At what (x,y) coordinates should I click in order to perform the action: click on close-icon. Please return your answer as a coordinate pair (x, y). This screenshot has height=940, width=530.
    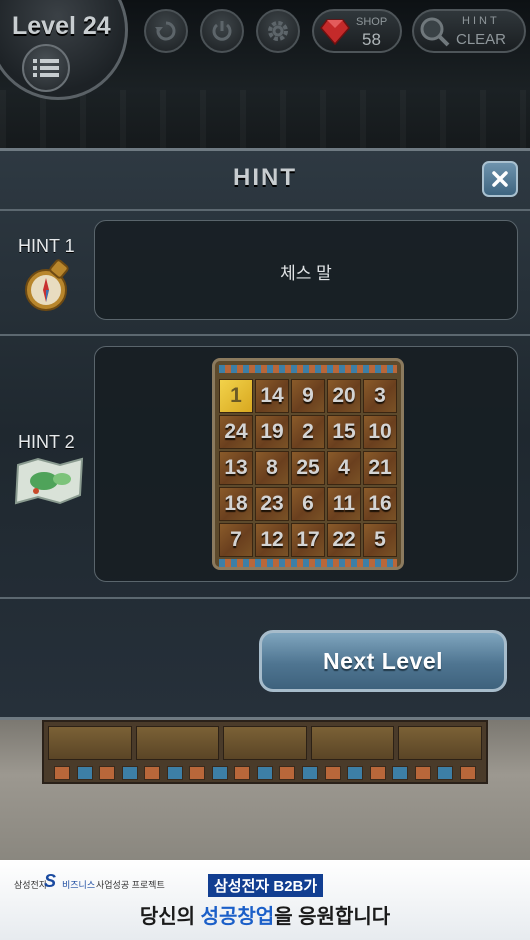
    Looking at the image, I should click on (500, 179).